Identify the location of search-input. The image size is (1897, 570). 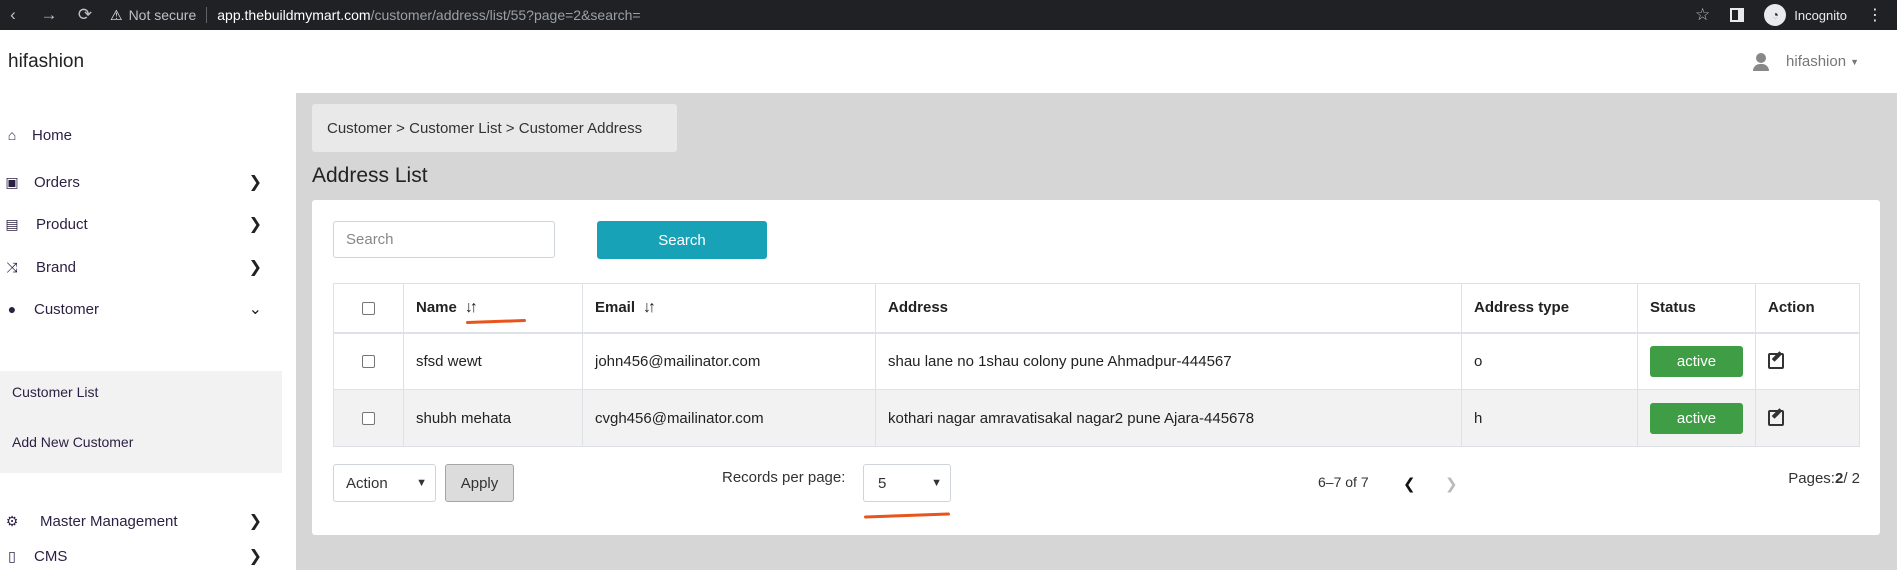
(444, 239).